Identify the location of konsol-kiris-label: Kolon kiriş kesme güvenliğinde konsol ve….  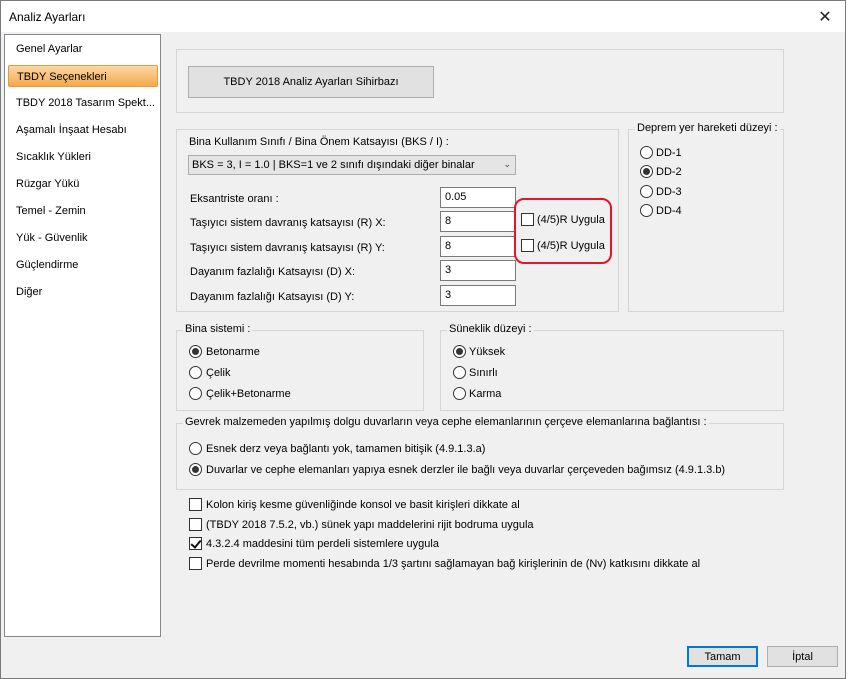
(363, 505).